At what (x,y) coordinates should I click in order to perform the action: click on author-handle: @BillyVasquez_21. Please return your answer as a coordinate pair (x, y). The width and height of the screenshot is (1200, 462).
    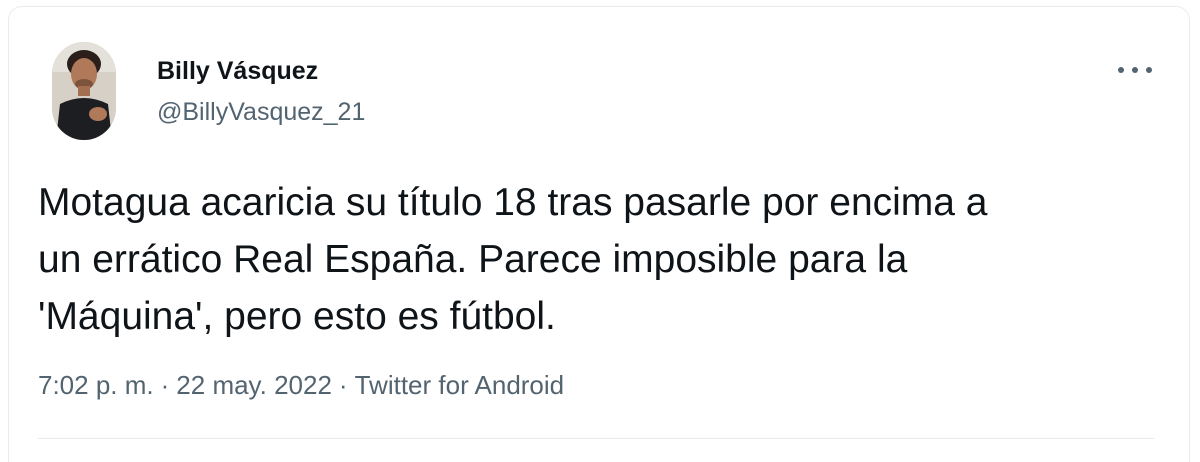
    Looking at the image, I should click on (261, 112).